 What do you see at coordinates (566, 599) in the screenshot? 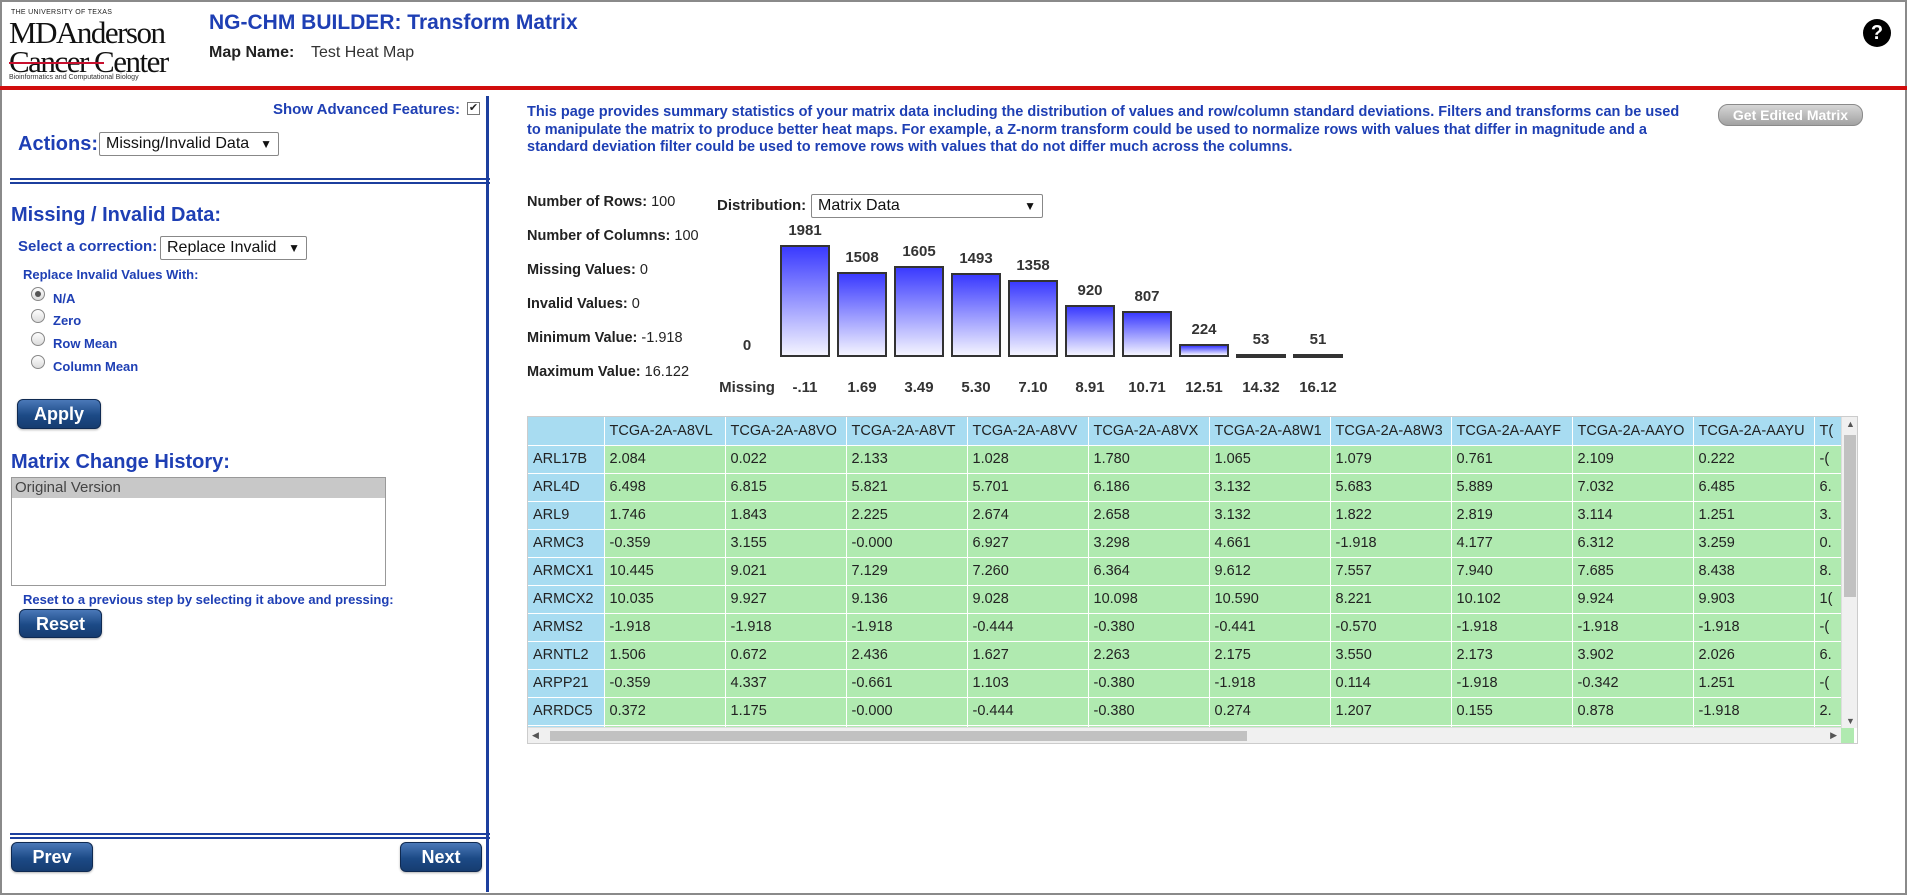
I see `row-header: ARMCX2` at bounding box center [566, 599].